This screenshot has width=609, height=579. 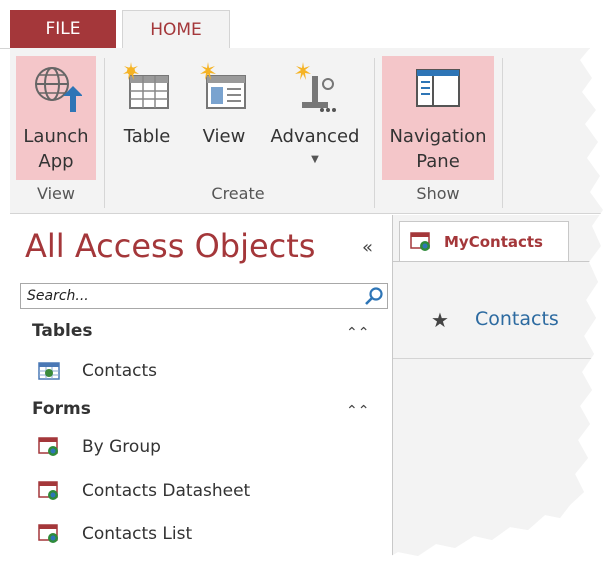 I want to click on ribbon-tab-bar: FILE HOME, so click(x=301, y=29).